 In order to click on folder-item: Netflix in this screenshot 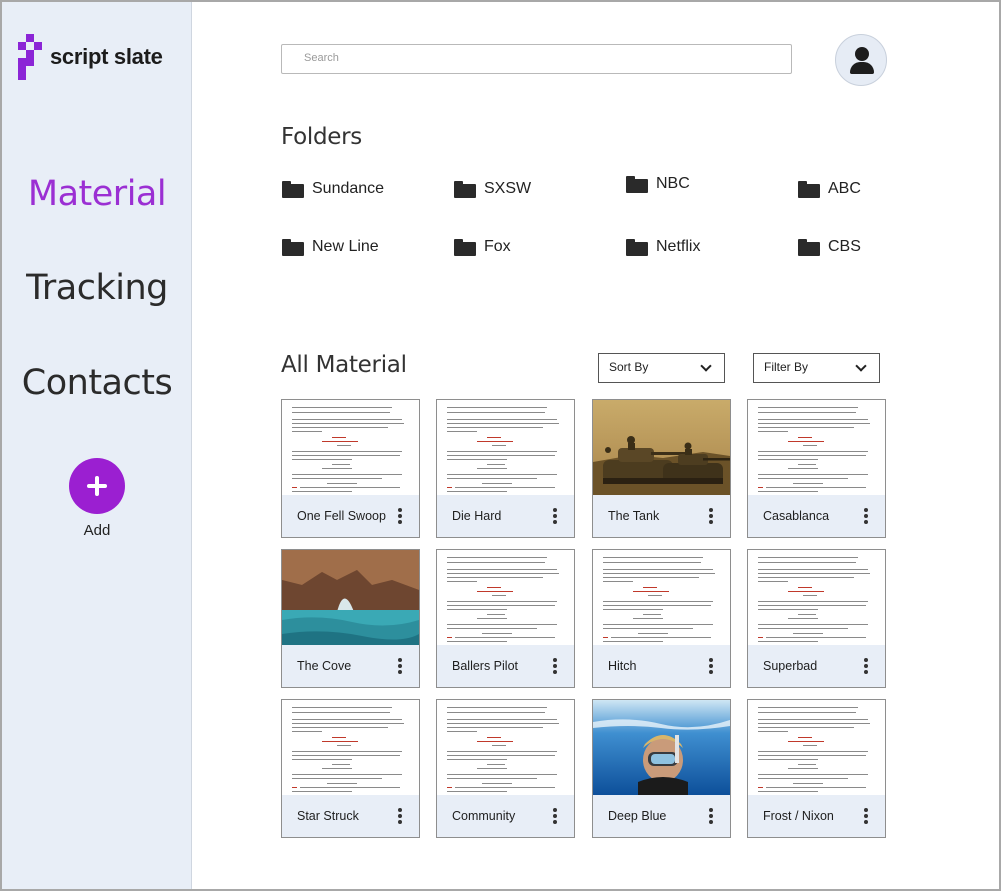, I will do `click(663, 247)`.